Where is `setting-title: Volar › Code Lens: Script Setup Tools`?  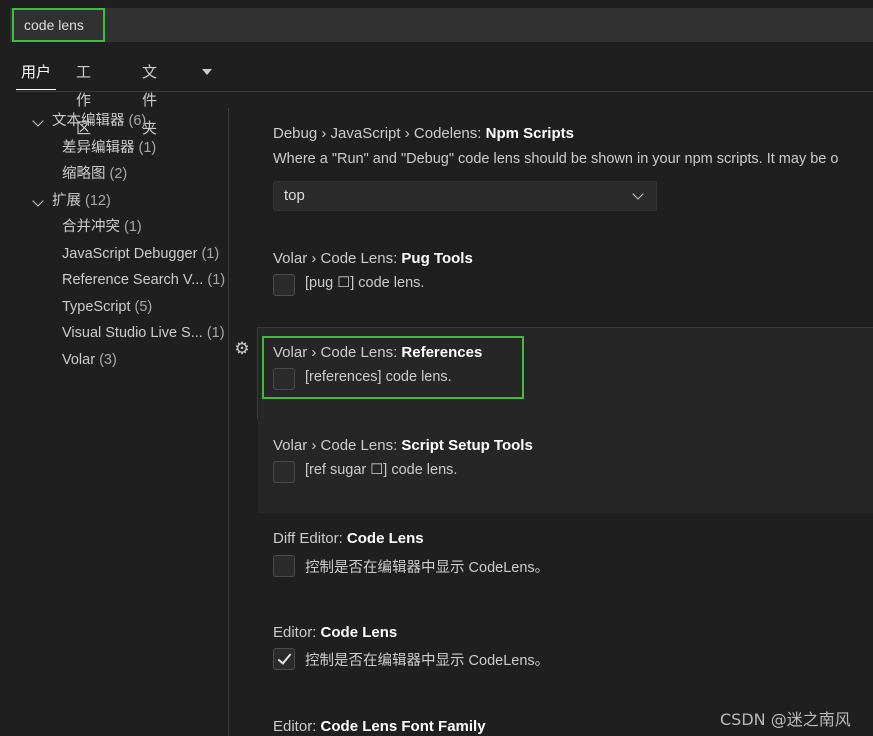 setting-title: Volar › Code Lens: Script Setup Tools is located at coordinates (403, 445).